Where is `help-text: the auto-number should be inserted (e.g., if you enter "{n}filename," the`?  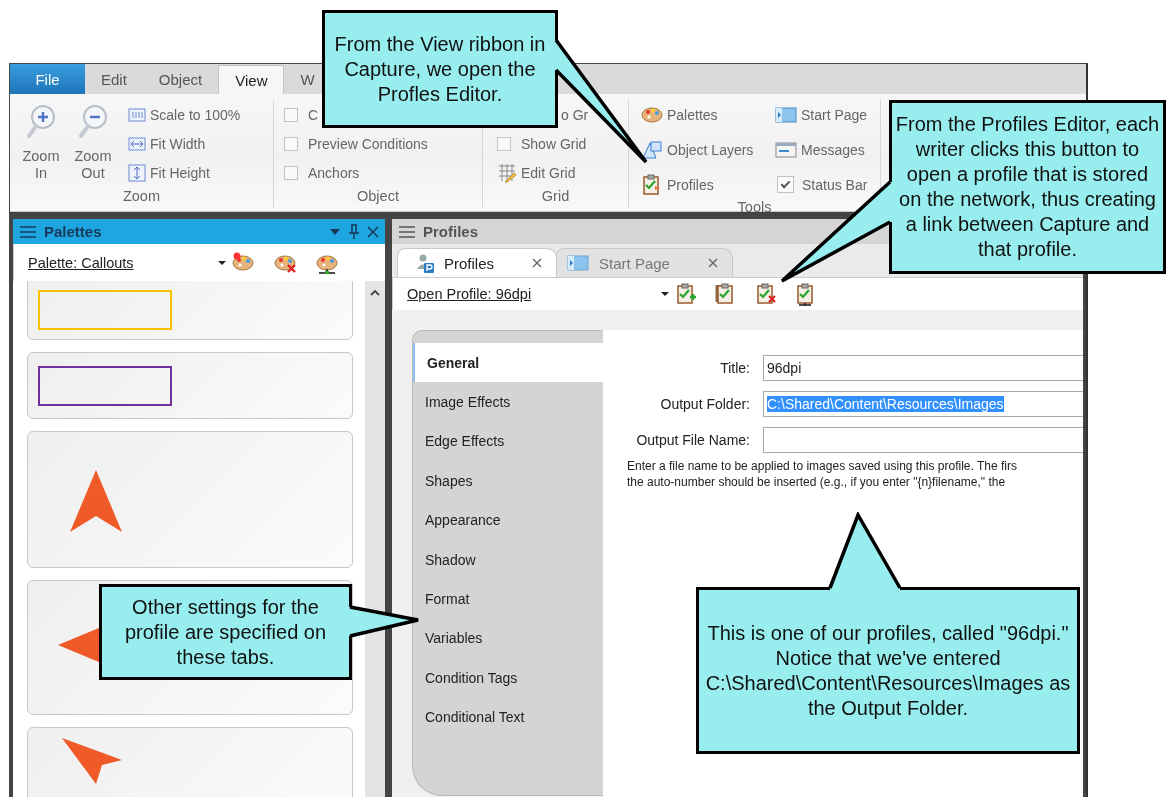 help-text: the auto-number should be inserted (e.g., if you enter "{n}filename," the is located at coordinates (817, 482).